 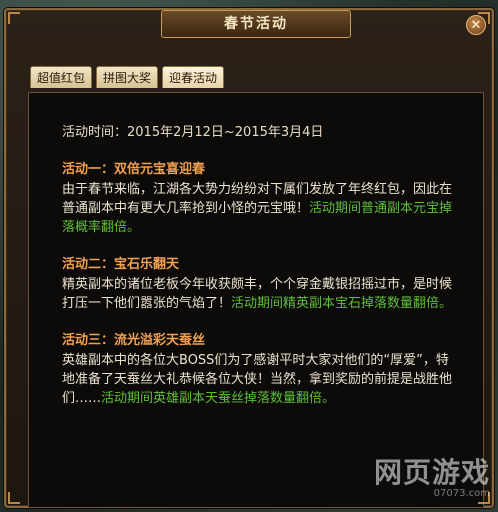 What do you see at coordinates (121, 264) in the screenshot?
I see `event-heading: 活动二：宝石乐翻天` at bounding box center [121, 264].